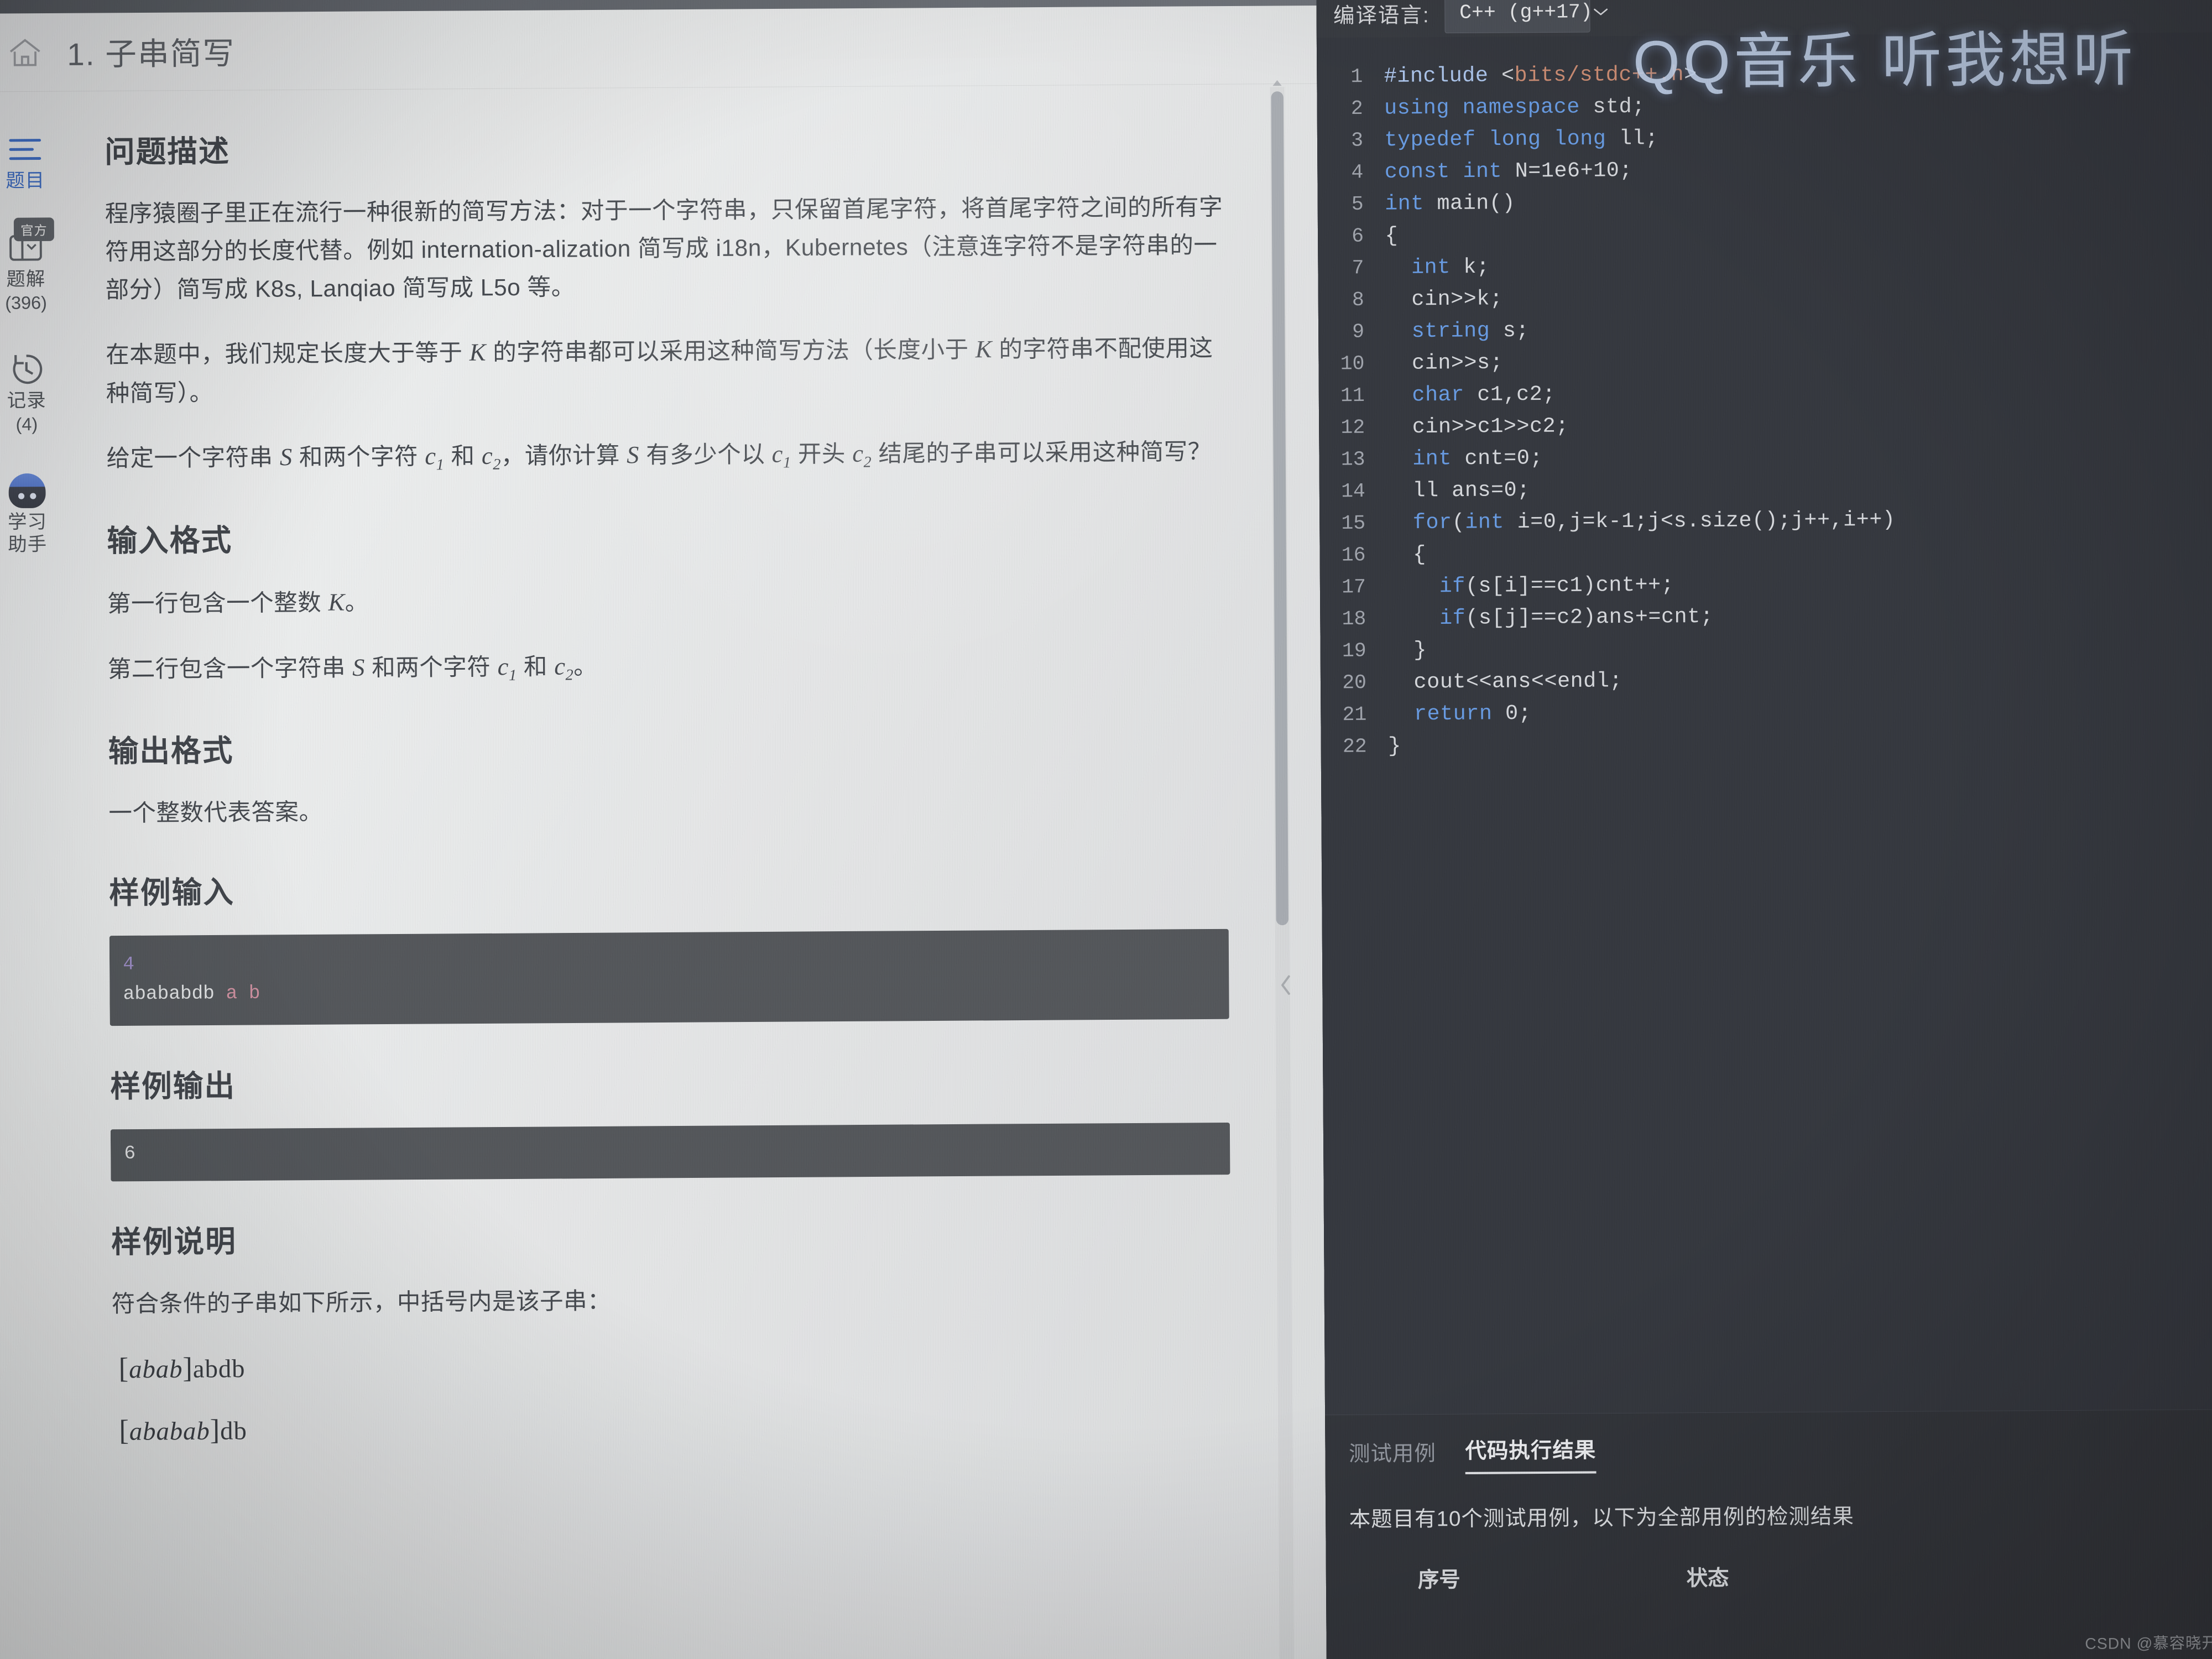 The image size is (2212, 1659). I want to click on code-line: 14 ll ans=0;, so click(1766, 493).